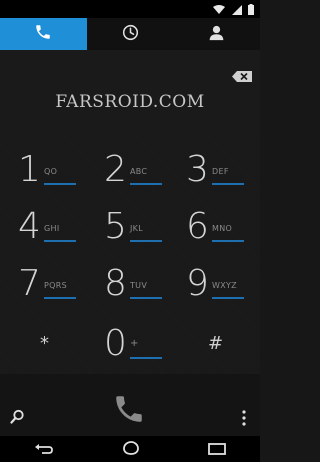 The width and height of the screenshot is (320, 462). I want to click on key-4: 4 GHI, so click(47, 228).